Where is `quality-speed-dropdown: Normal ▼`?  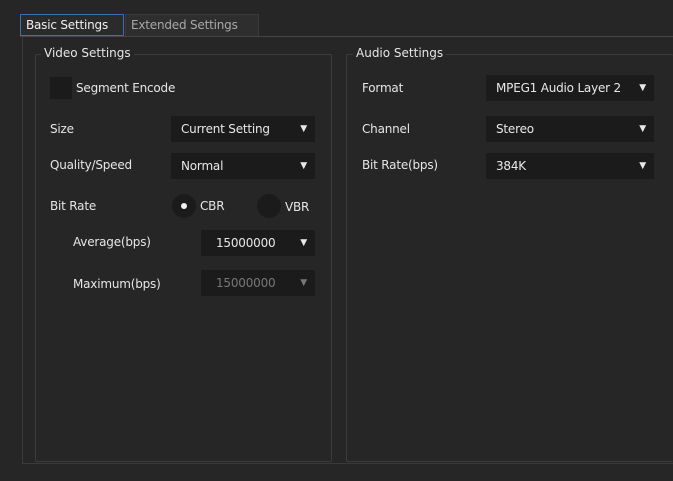 quality-speed-dropdown: Normal ▼ is located at coordinates (243, 166).